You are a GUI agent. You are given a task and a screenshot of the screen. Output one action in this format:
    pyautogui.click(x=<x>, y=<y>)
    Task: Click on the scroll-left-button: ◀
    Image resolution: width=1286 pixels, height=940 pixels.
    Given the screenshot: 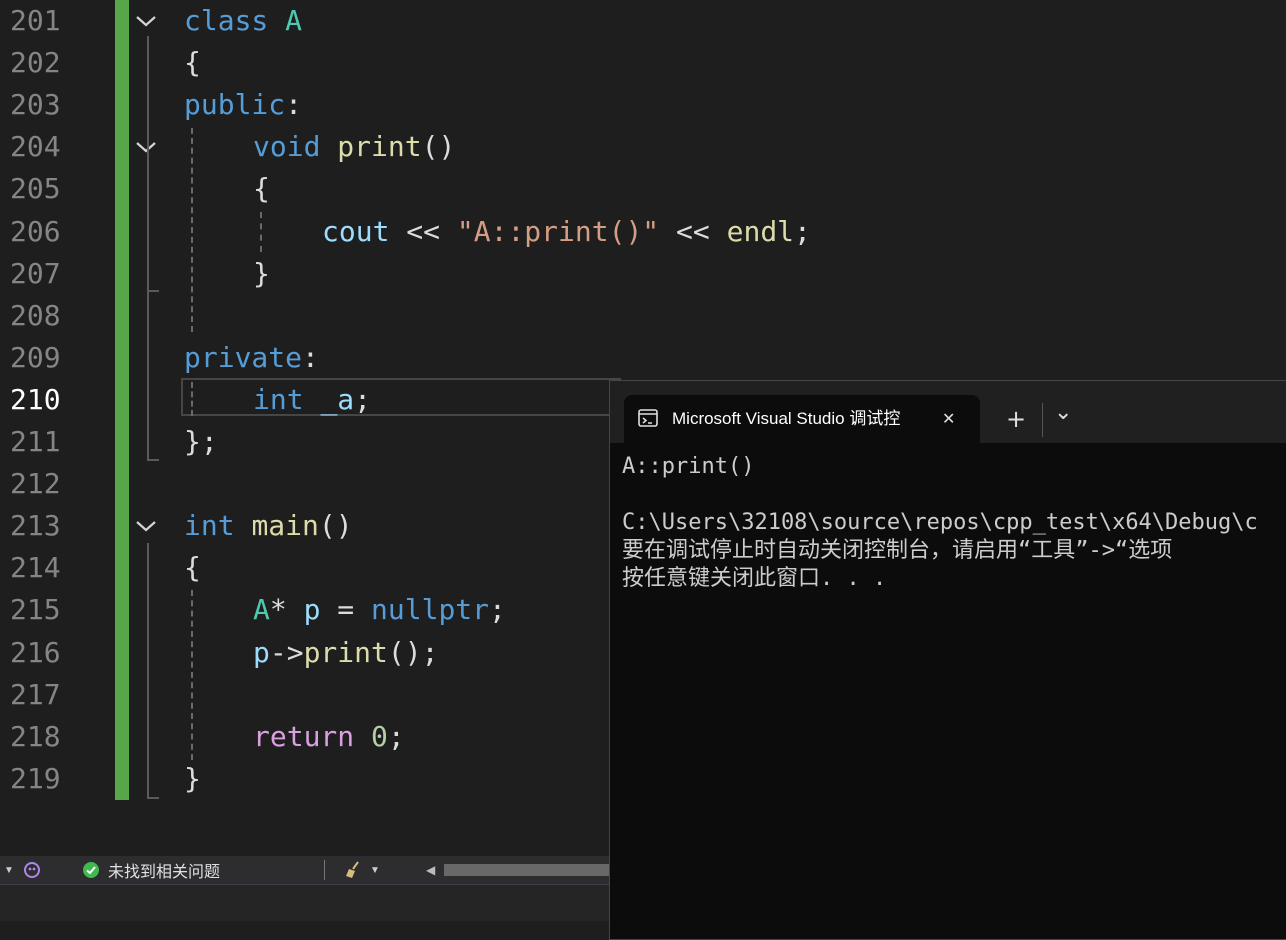 What is the action you would take?
    pyautogui.click(x=430, y=870)
    